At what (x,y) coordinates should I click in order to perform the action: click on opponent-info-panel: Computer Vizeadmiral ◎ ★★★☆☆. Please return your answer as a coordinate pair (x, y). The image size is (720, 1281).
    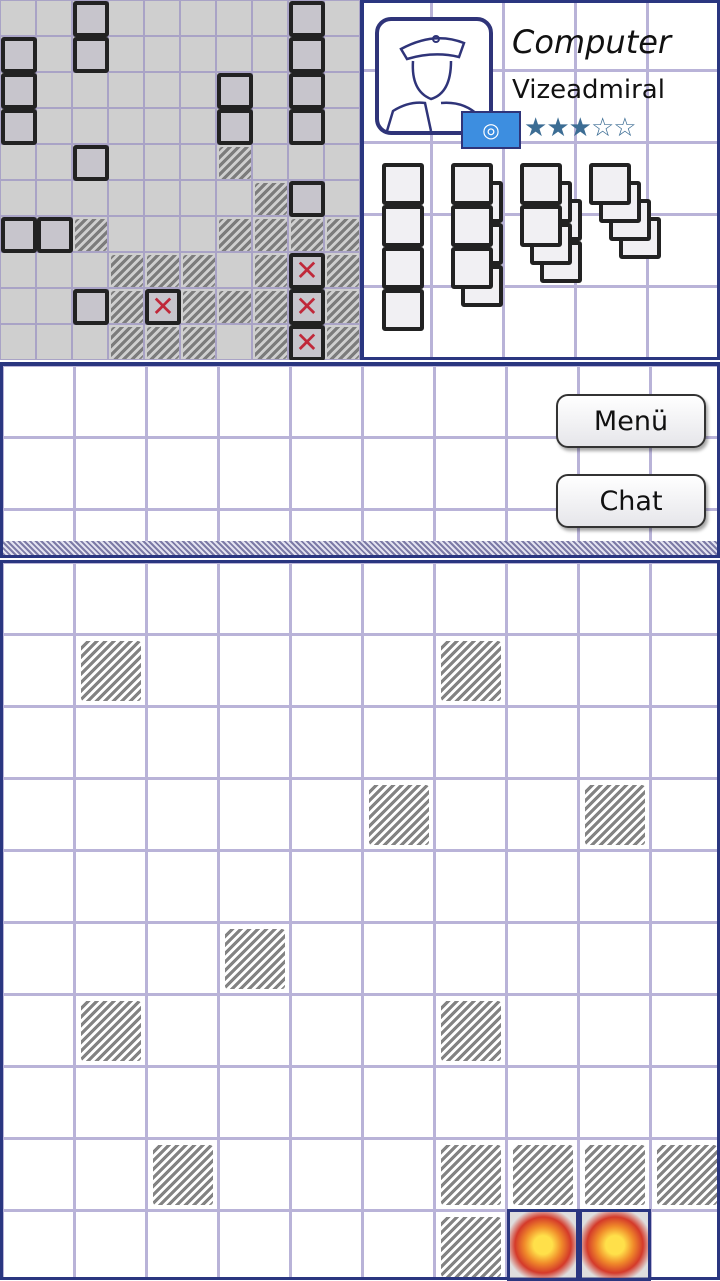
    Looking at the image, I should click on (540, 180).